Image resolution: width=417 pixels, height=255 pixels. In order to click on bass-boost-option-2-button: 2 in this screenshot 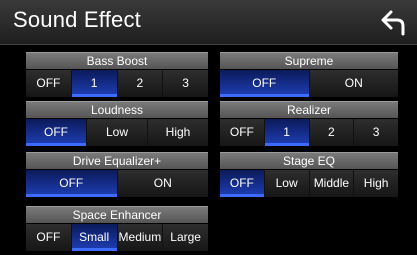, I will do `click(140, 83)`.